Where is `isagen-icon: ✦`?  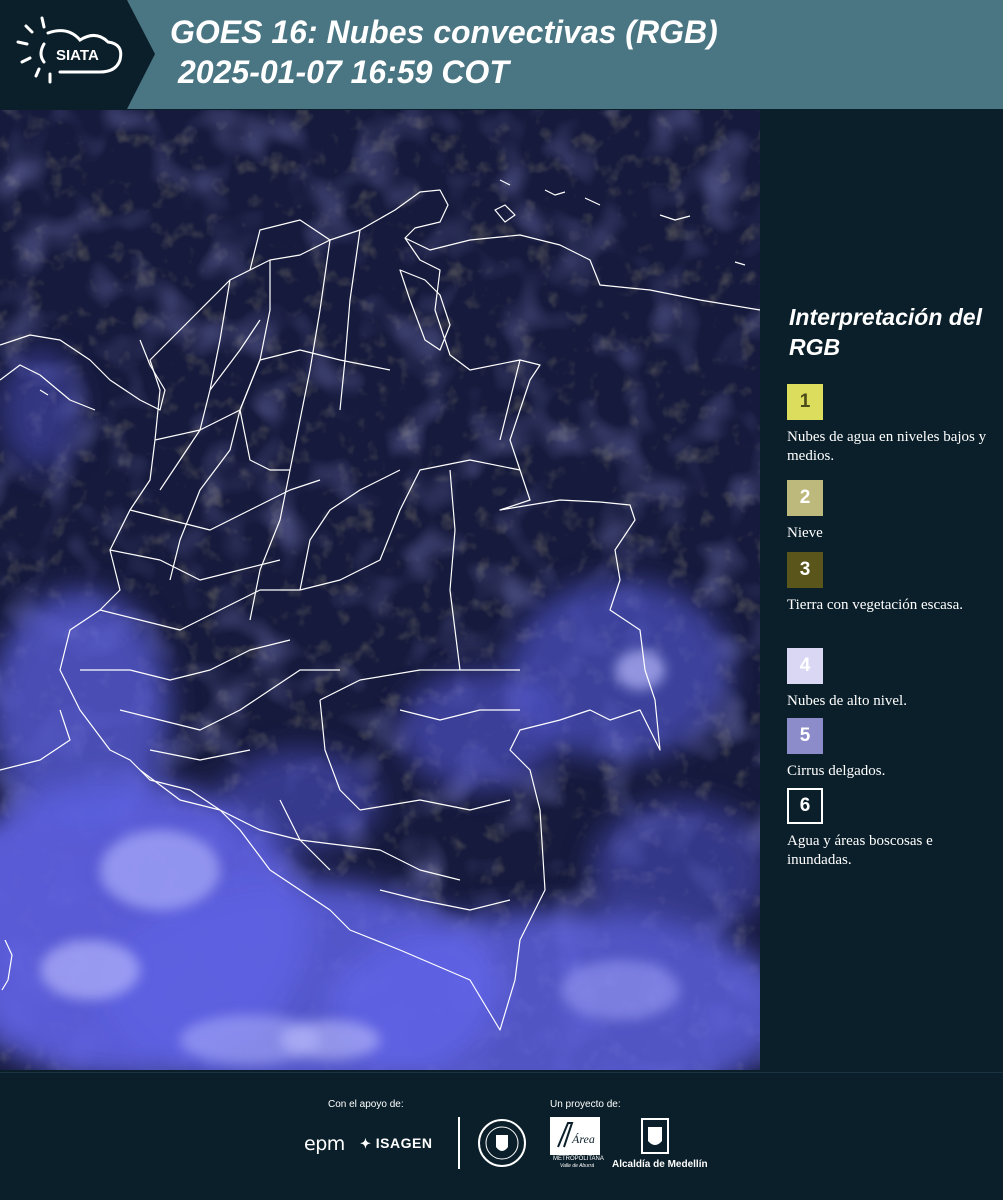
isagen-icon: ✦ is located at coordinates (366, 1143).